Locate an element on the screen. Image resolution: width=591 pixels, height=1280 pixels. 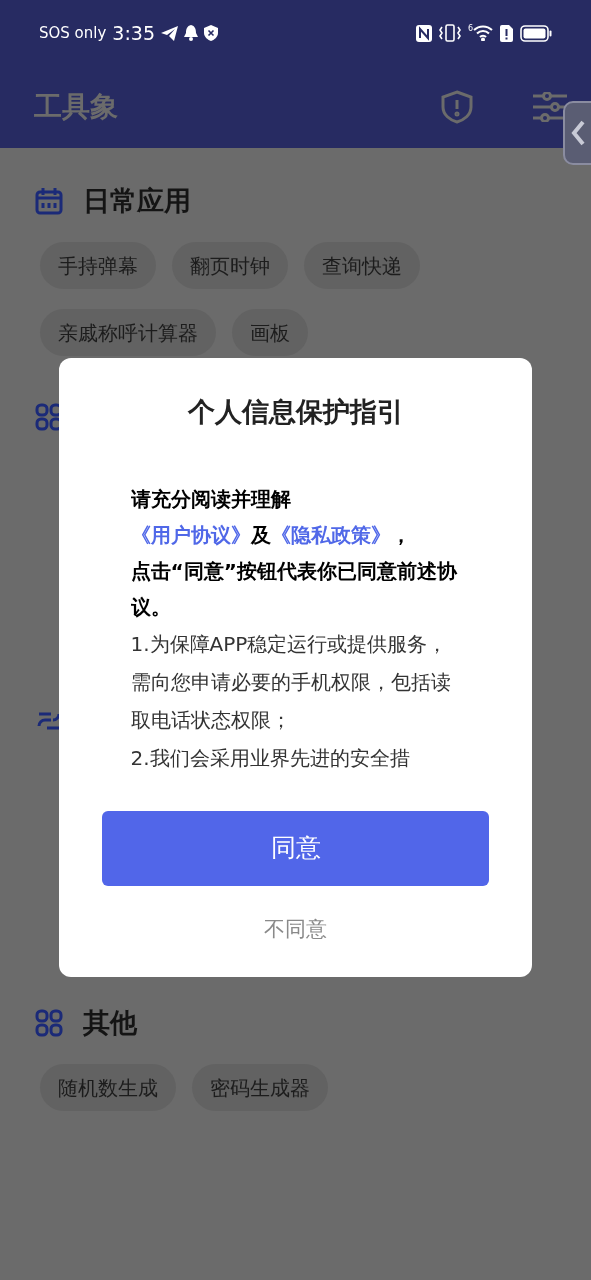
sim-alert-icon is located at coordinates (506, 33).